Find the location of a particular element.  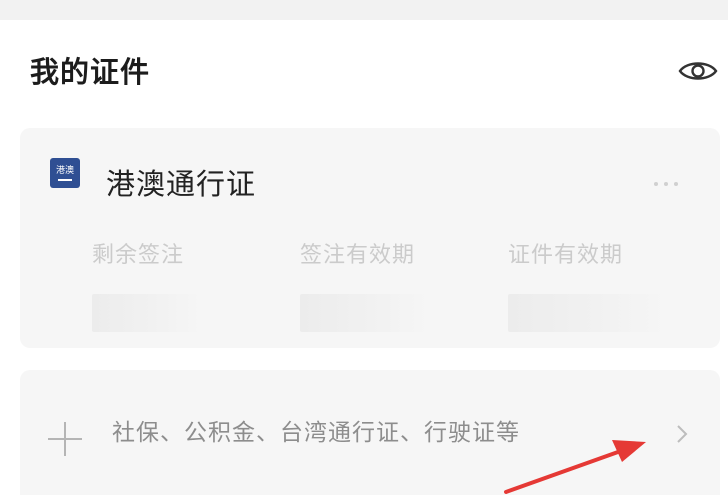

chevron-right-icon is located at coordinates (682, 434).